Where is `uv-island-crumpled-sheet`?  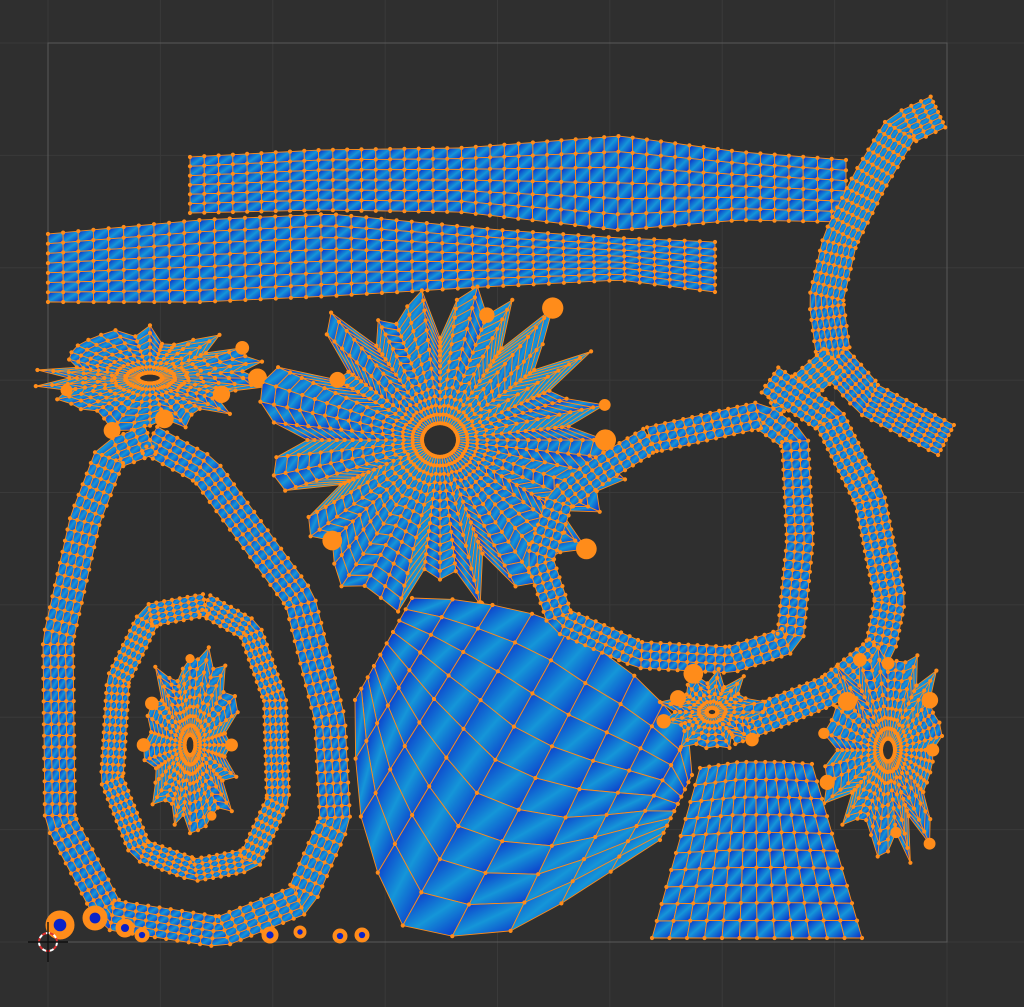
uv-island-crumpled-sheet is located at coordinates (443, 449).